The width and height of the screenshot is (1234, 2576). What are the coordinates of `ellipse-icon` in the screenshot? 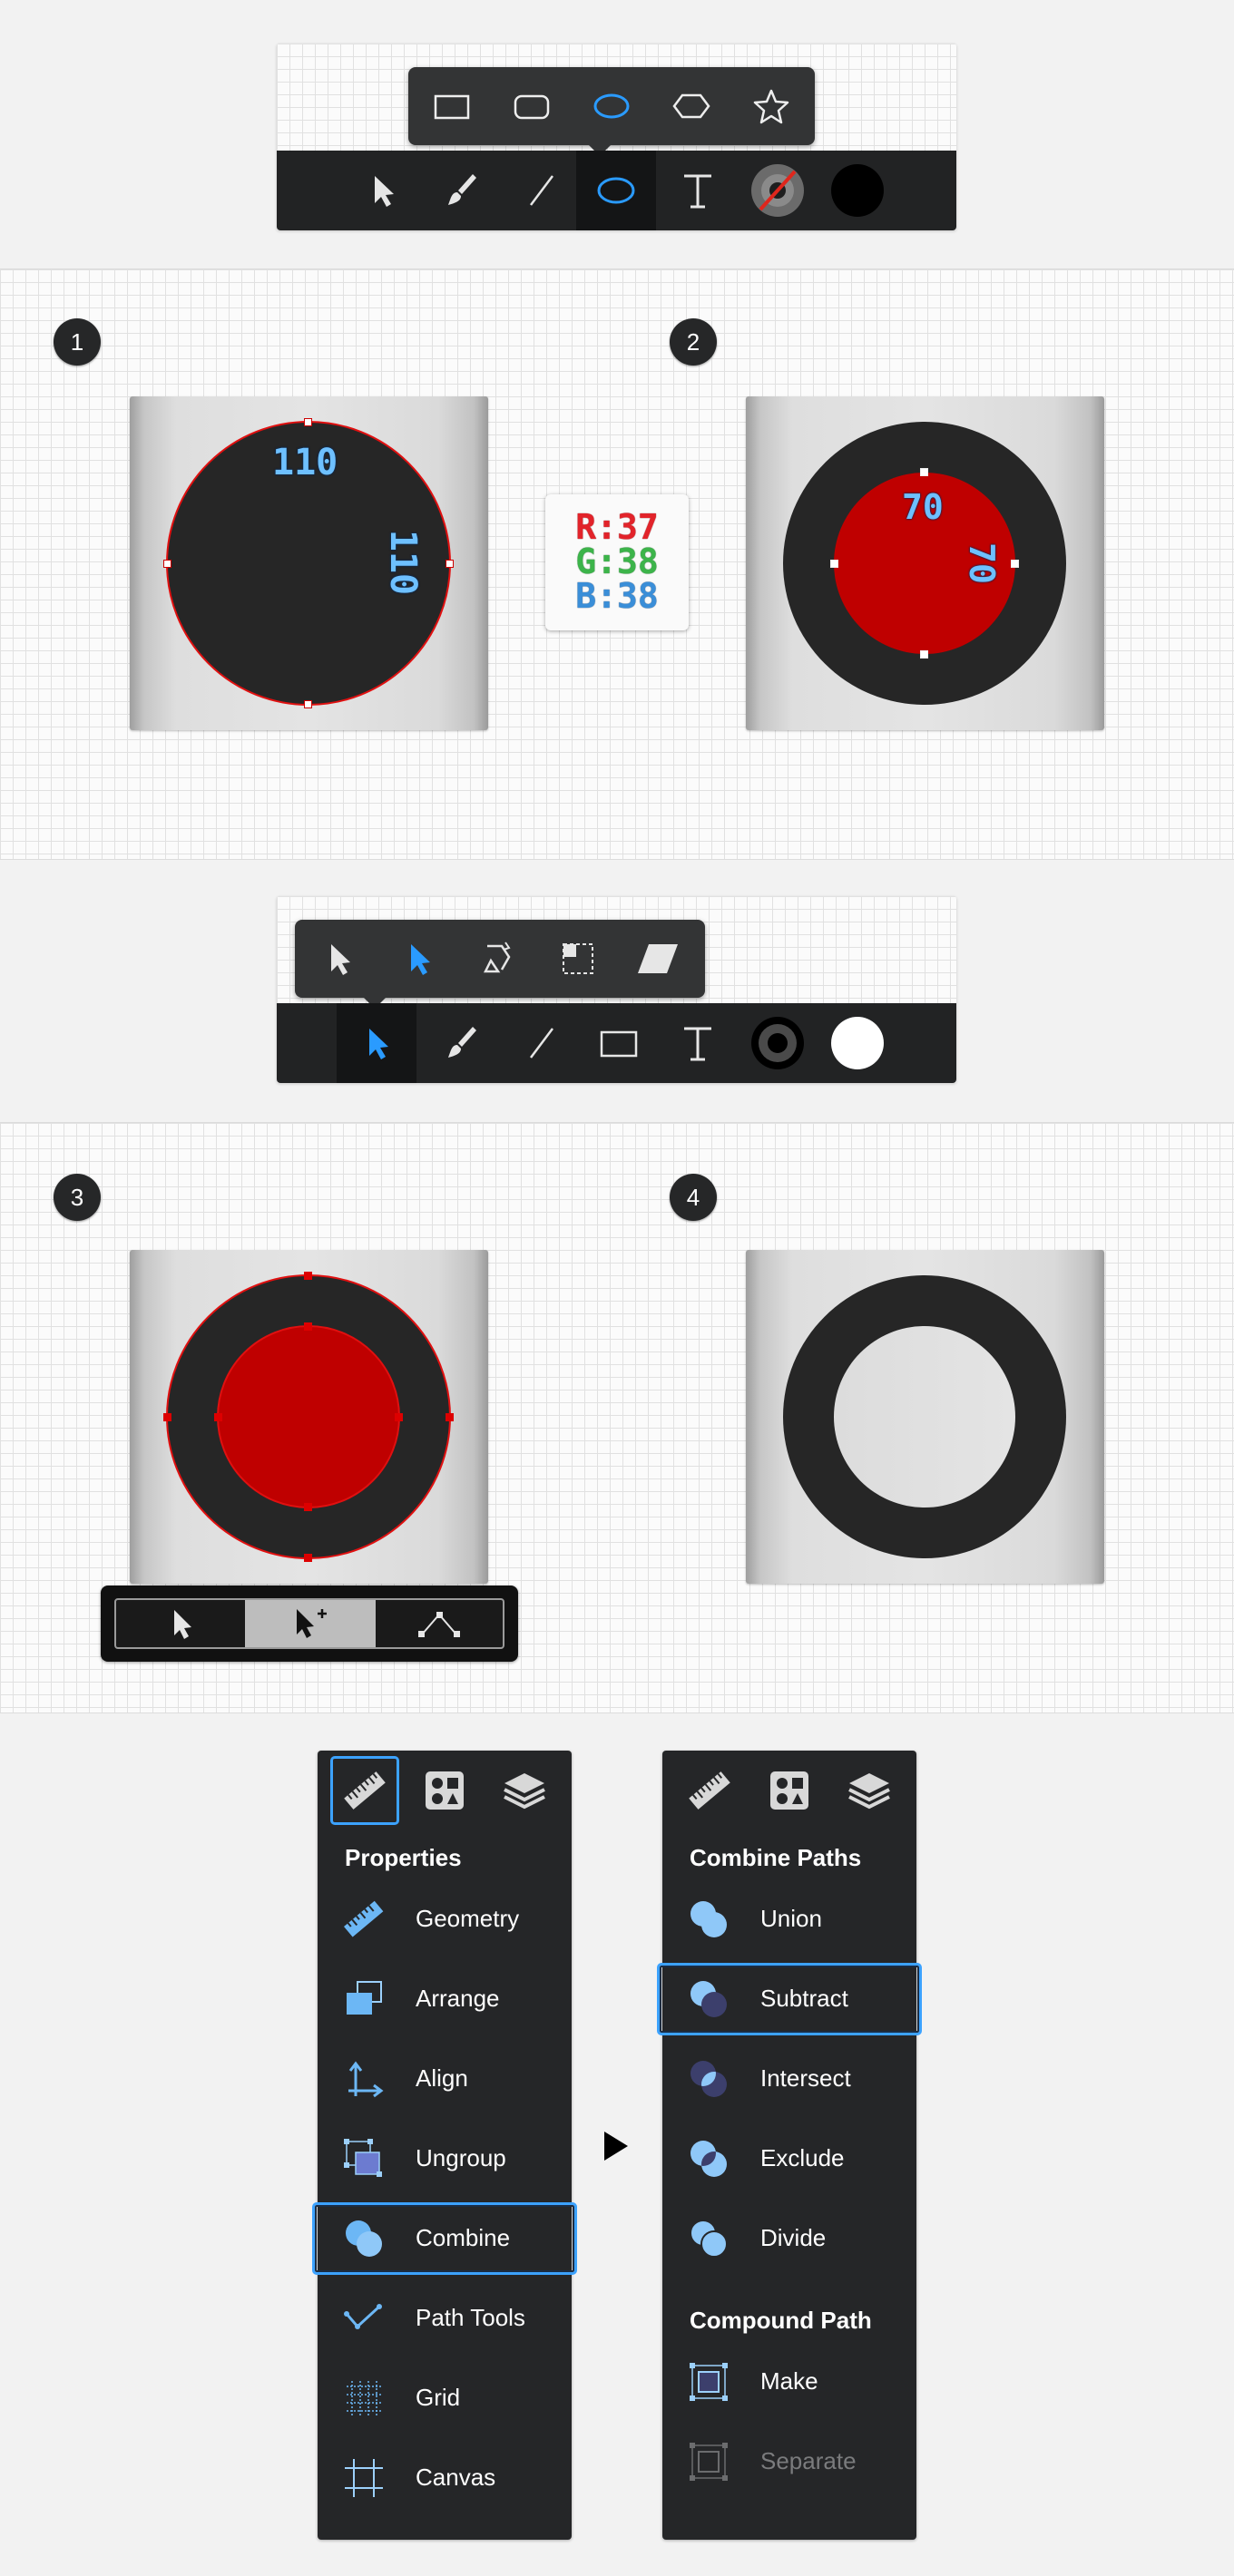 It's located at (616, 190).